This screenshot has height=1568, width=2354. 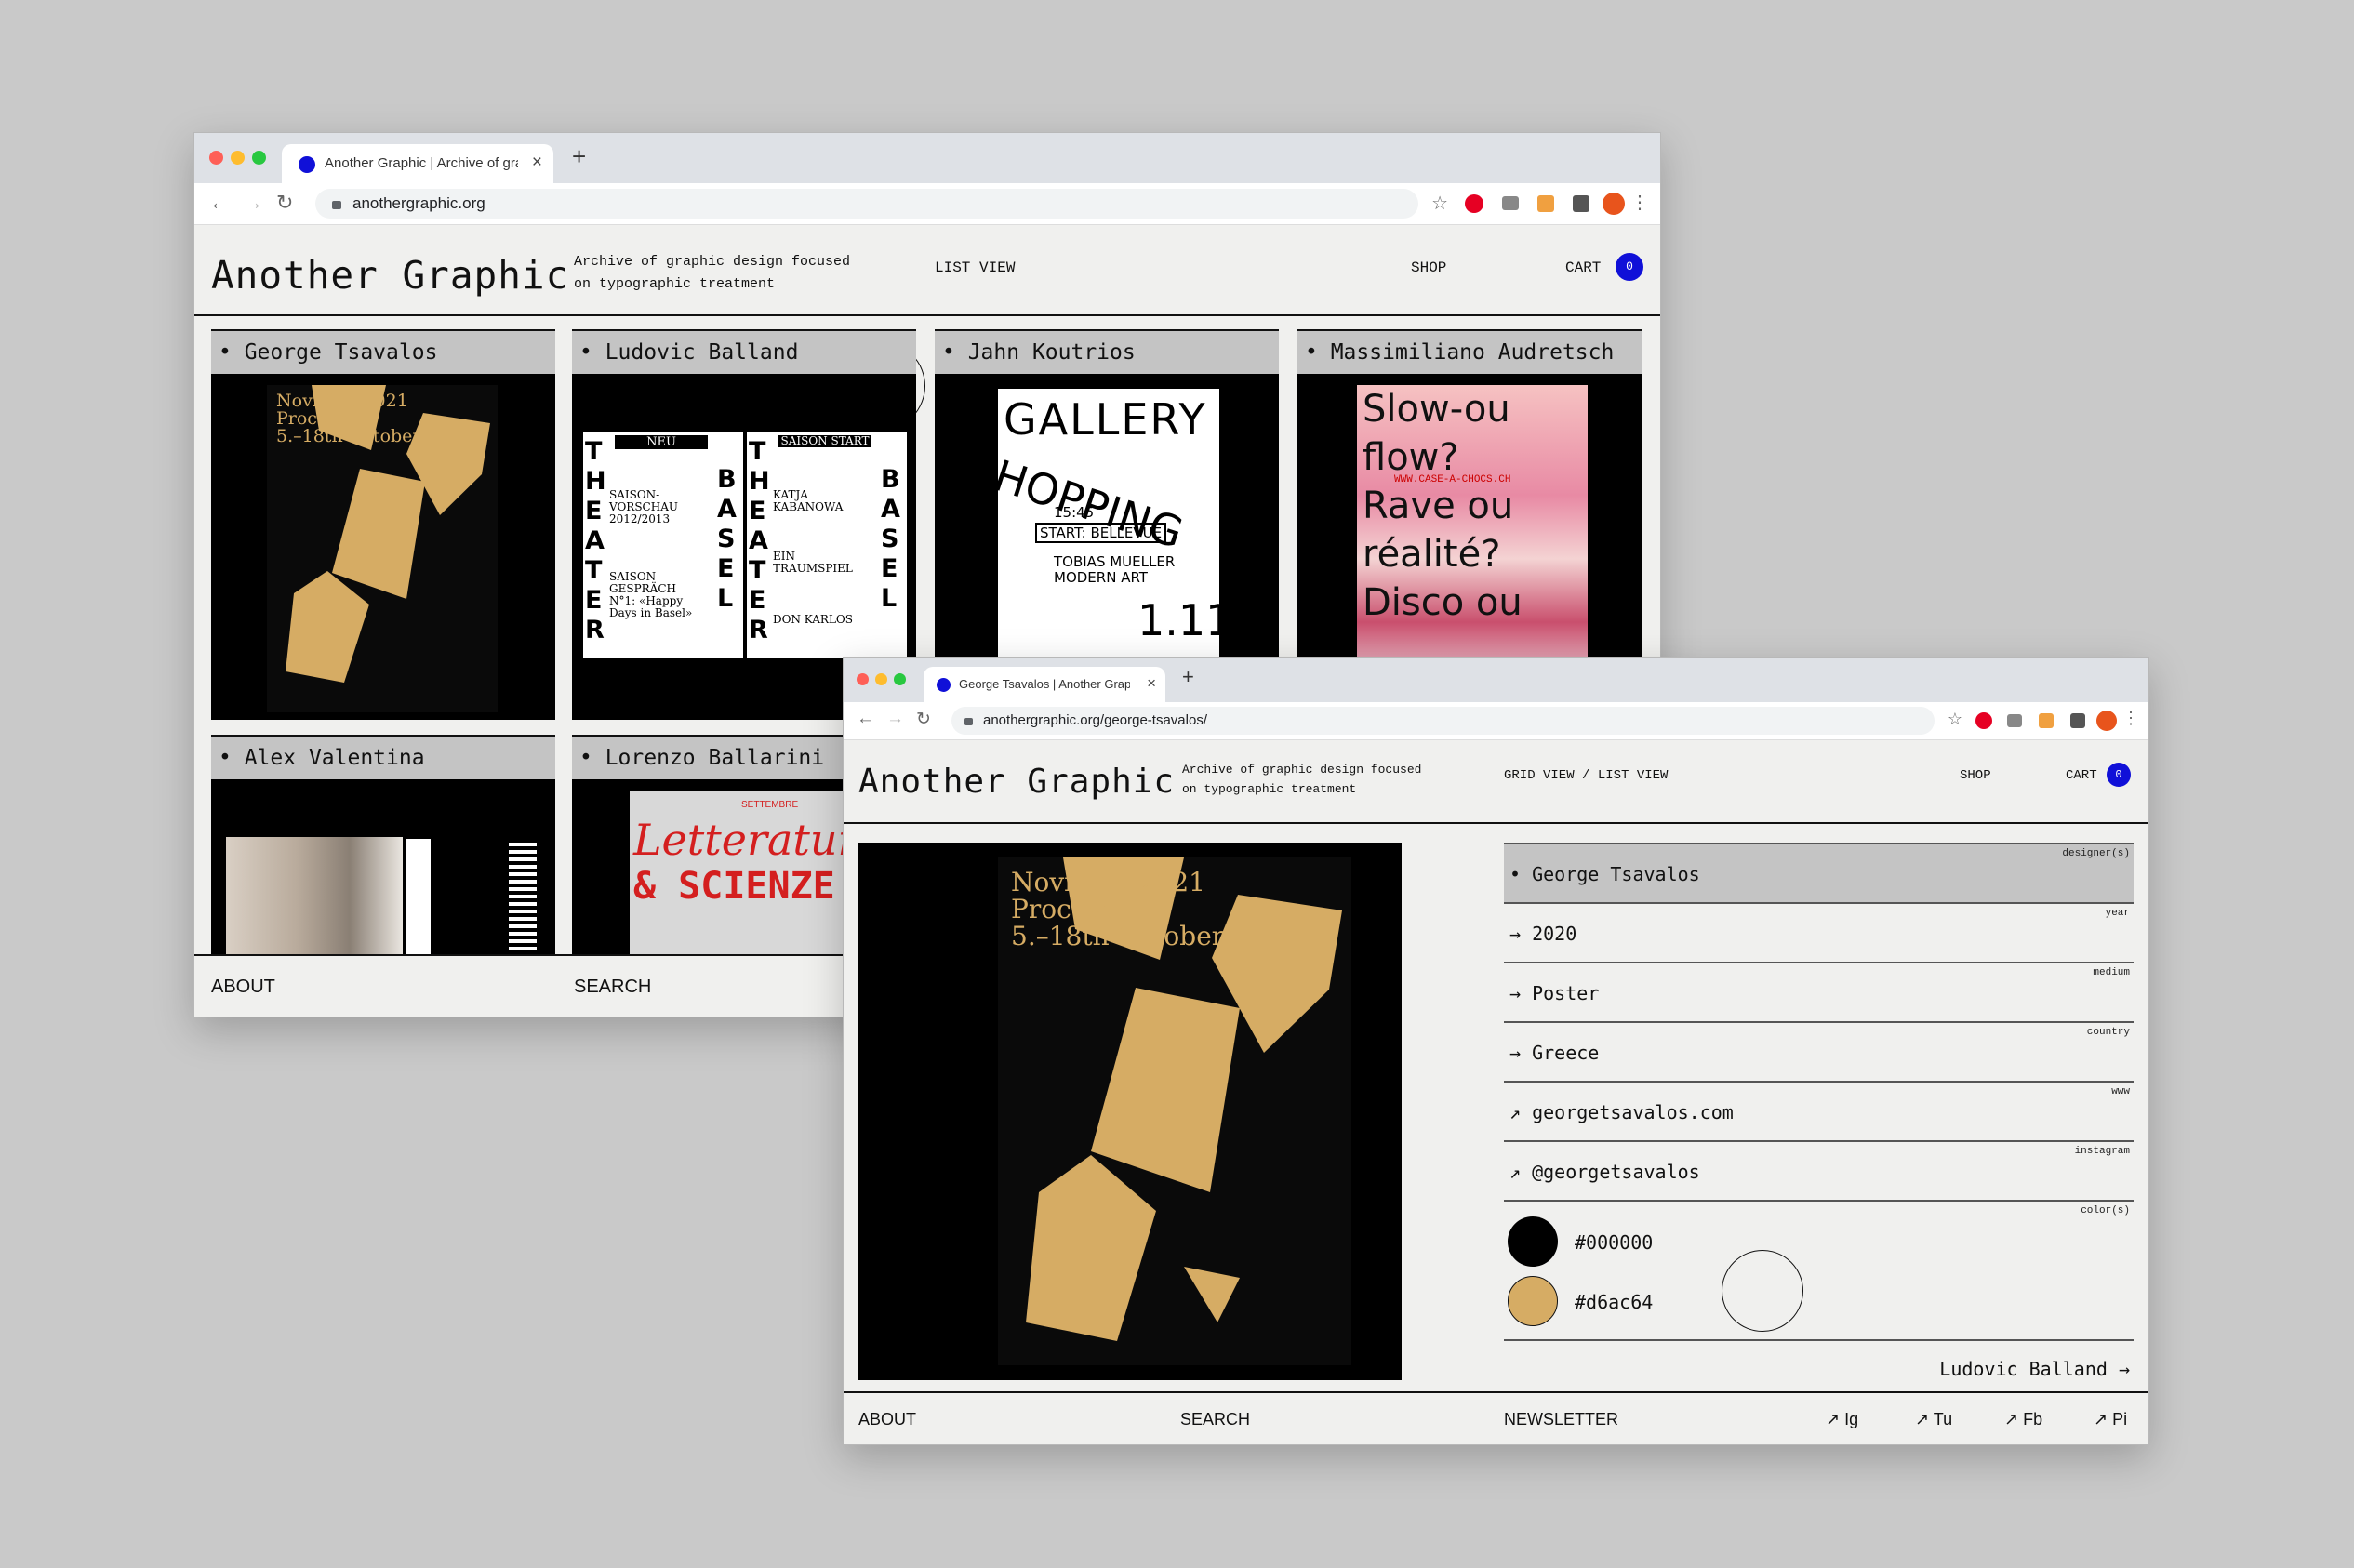 I want to click on designer-name: Massimiliano Audretsch, so click(x=1472, y=352).